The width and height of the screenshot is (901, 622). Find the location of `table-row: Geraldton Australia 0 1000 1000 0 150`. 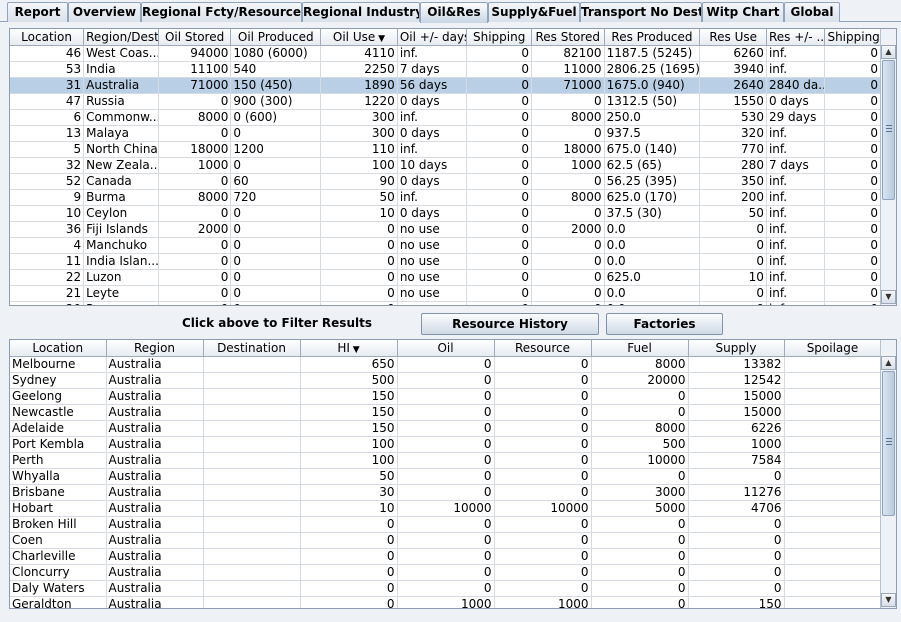

table-row: Geraldton Australia 0 1000 1000 0 150 is located at coordinates (446, 602).